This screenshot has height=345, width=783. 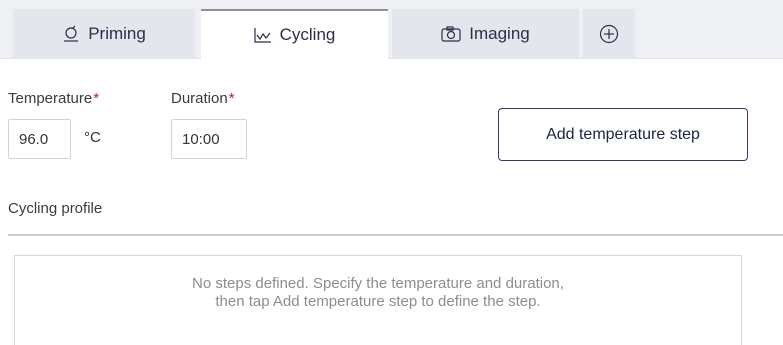 What do you see at coordinates (55, 208) in the screenshot?
I see `cycling-profile-title: Cycling profile` at bounding box center [55, 208].